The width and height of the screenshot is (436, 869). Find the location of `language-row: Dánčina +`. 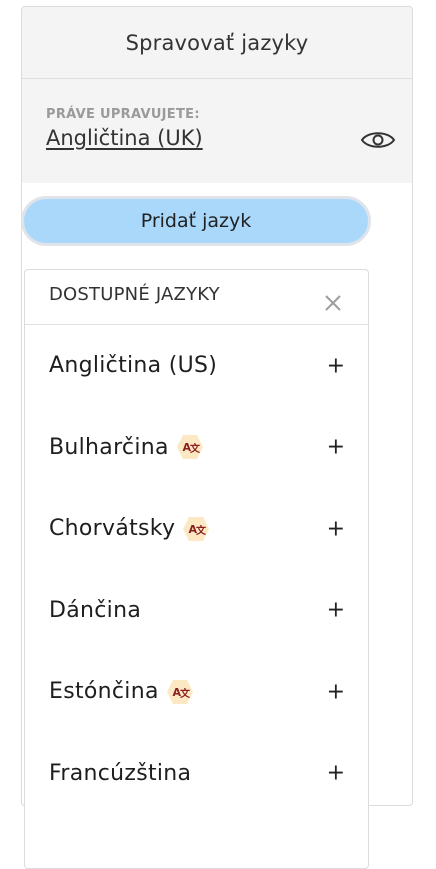

language-row: Dánčina + is located at coordinates (196, 611).